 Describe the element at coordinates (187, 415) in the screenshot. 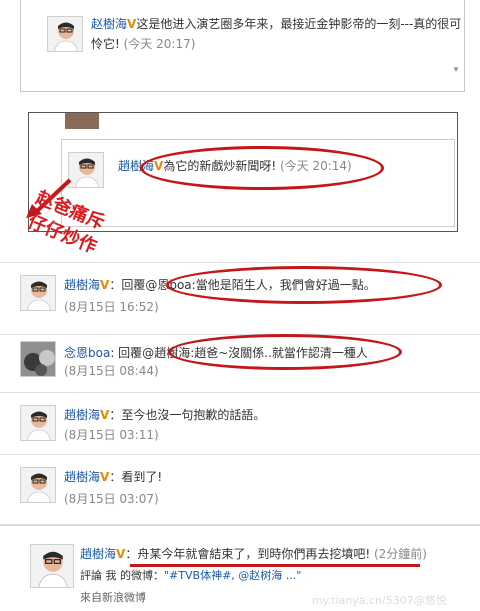

I see `comment-text: ：至今也沒一句抱歉的話語。` at that location.